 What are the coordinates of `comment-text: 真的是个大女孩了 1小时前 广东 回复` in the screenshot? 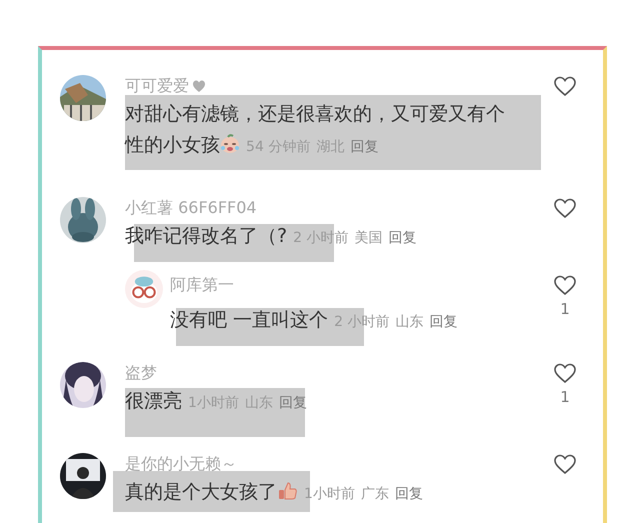 It's located at (274, 492).